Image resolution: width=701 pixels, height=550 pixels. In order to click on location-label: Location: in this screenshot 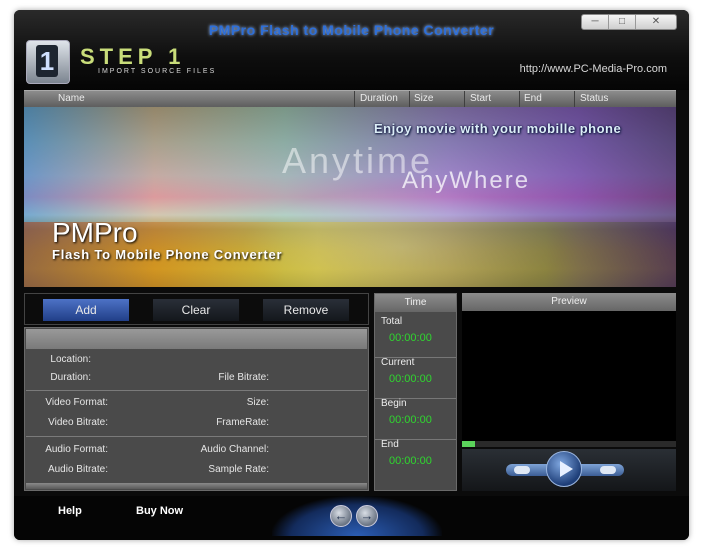, I will do `click(70, 359)`.